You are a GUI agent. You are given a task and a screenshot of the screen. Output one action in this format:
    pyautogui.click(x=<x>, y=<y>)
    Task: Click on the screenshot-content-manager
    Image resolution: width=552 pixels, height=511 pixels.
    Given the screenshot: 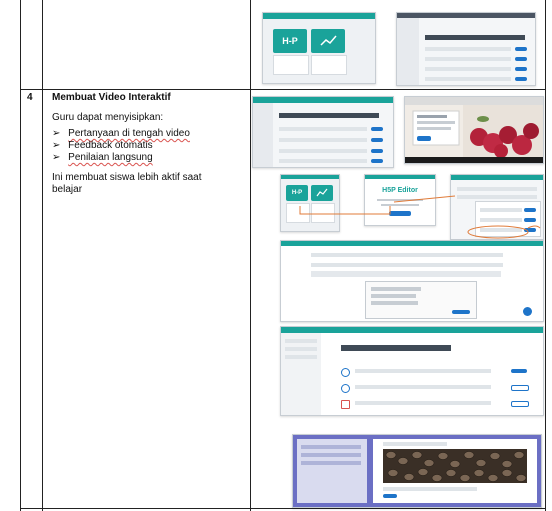 What is the action you would take?
    pyautogui.click(x=412, y=371)
    